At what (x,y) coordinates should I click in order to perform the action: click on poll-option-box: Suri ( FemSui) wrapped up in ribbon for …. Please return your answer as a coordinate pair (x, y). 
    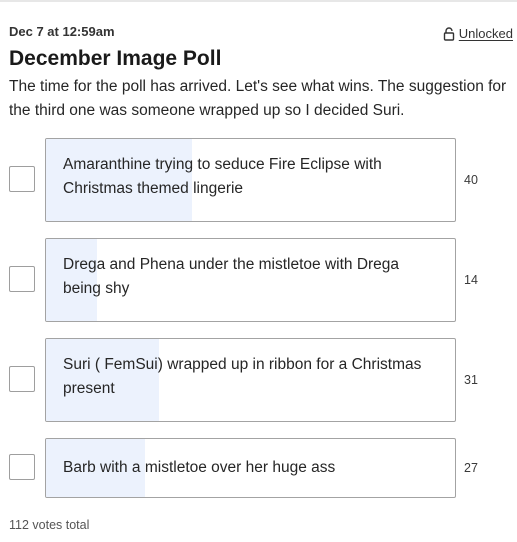
    Looking at the image, I should click on (250, 380).